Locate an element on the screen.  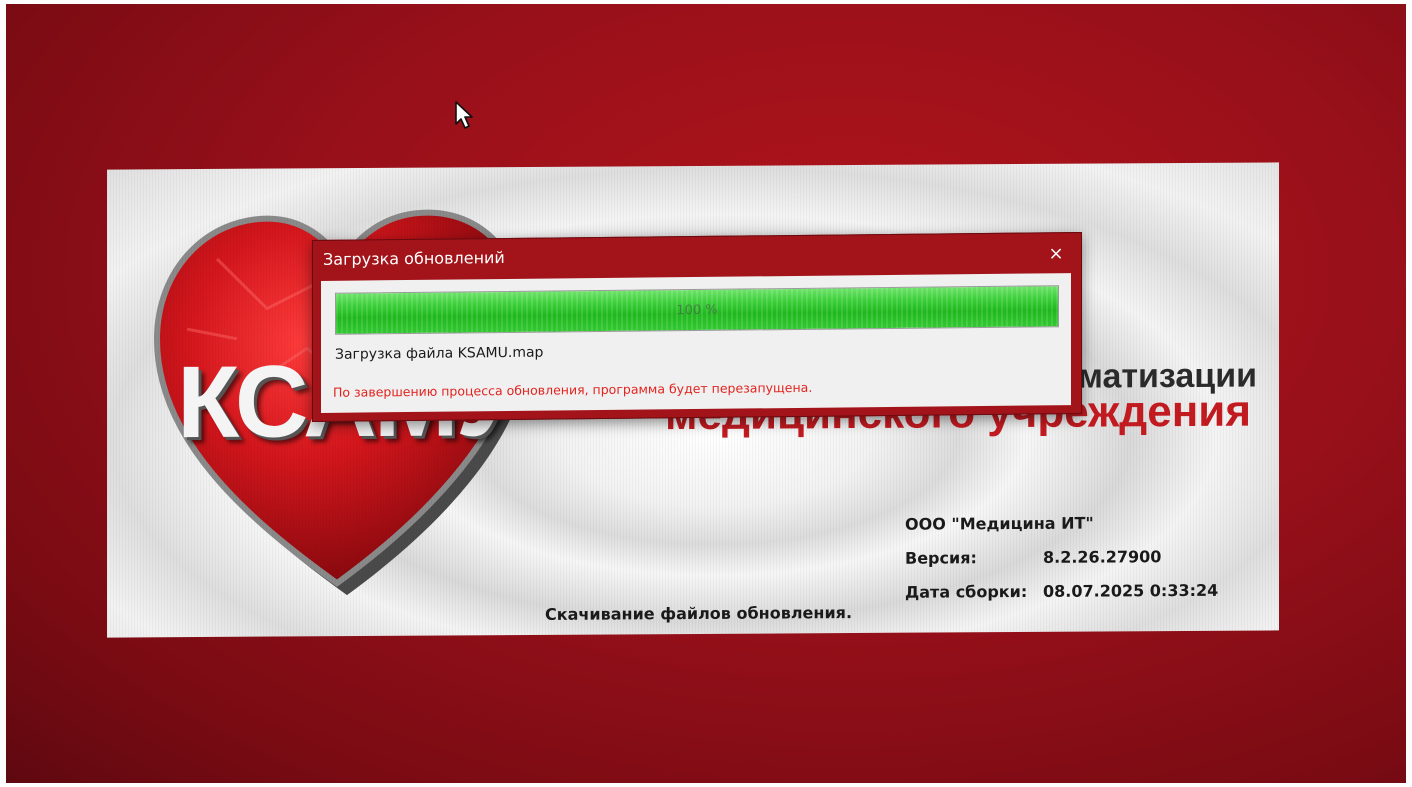
progress-percent-text: 100 % is located at coordinates (697, 310).